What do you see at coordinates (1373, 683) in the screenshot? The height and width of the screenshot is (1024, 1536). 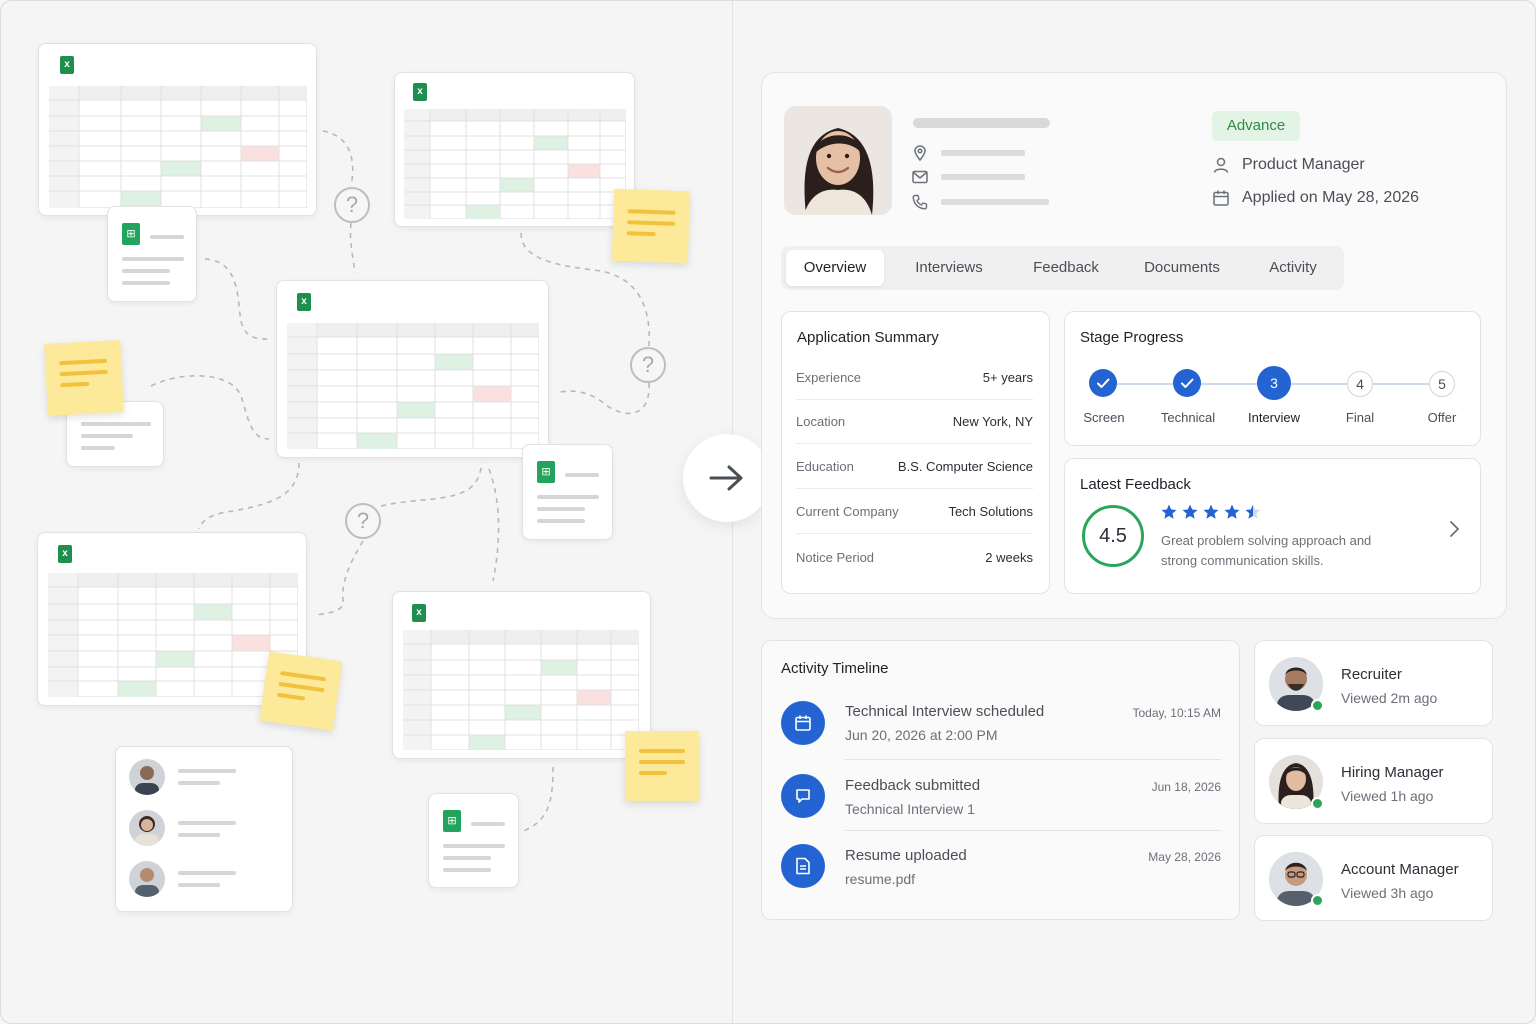 I see `viewer-card-recruiter: Recruiter Viewed 2m ago` at bounding box center [1373, 683].